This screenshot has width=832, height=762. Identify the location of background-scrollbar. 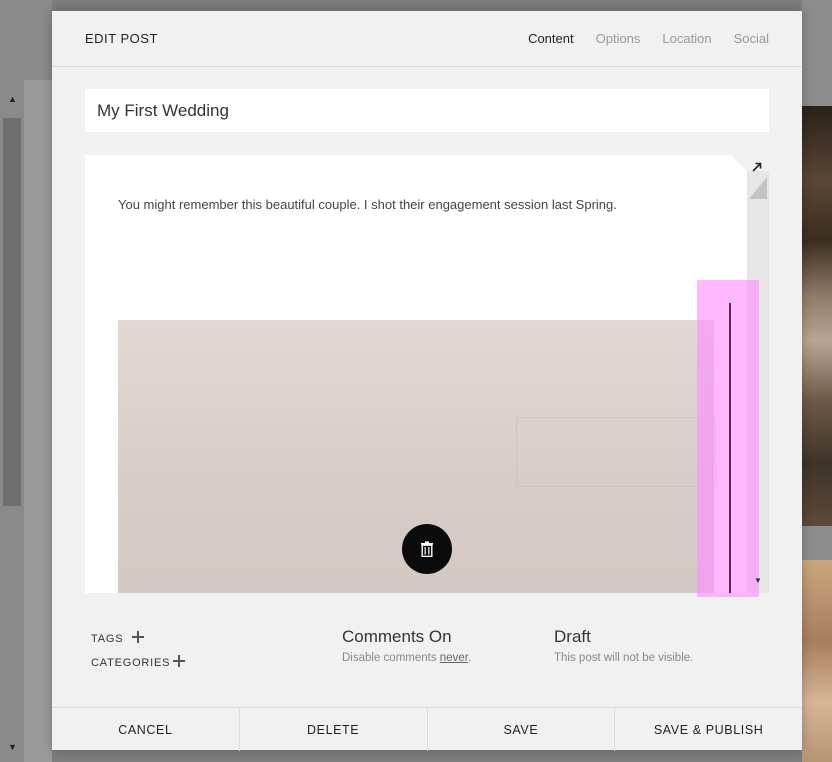
(12, 312).